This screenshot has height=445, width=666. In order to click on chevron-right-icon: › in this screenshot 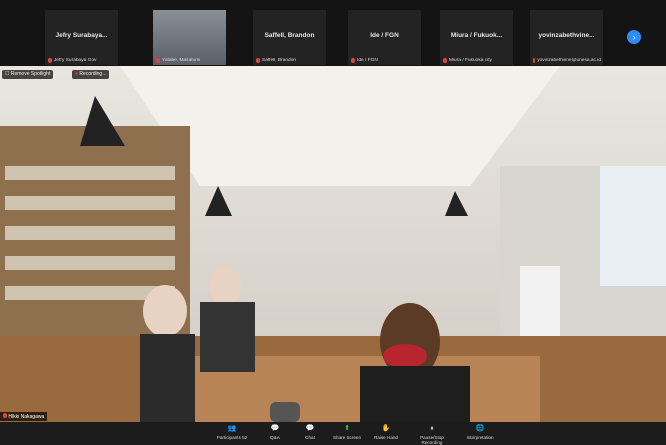, I will do `click(634, 37)`.